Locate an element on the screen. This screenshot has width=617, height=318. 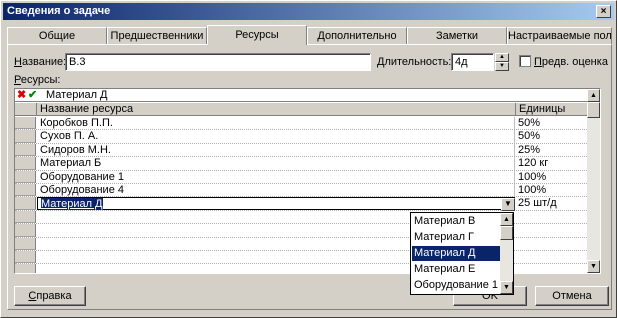
duration-field: 4д is located at coordinates (472, 62).